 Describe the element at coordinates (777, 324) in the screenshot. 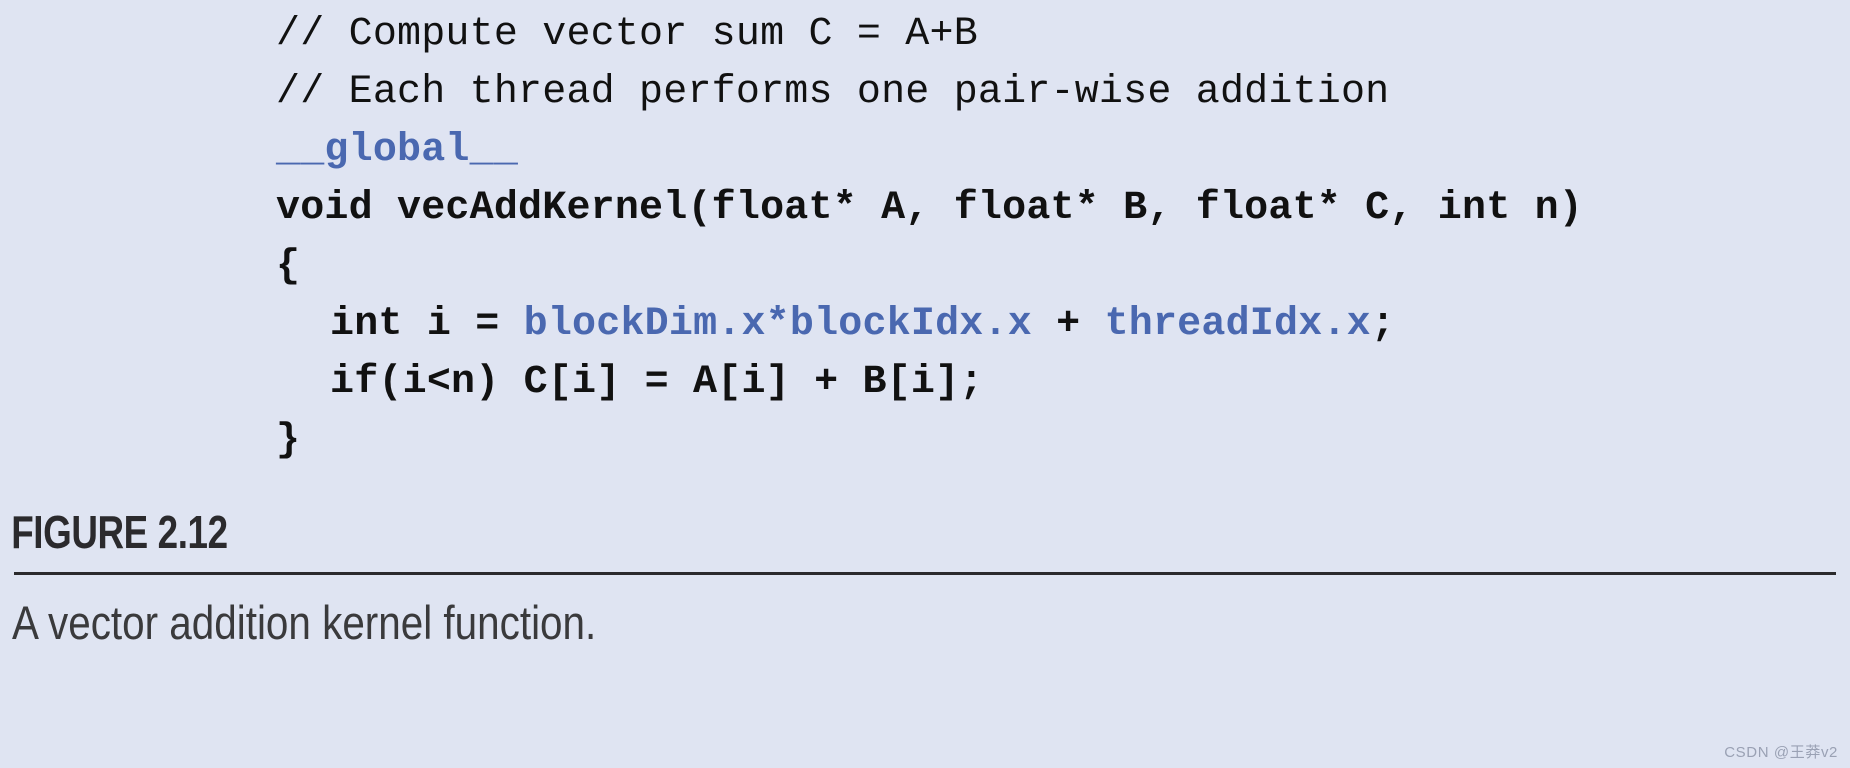

I see `token-blockdim-blockidx: blockDim.x*blockIdx.x` at that location.